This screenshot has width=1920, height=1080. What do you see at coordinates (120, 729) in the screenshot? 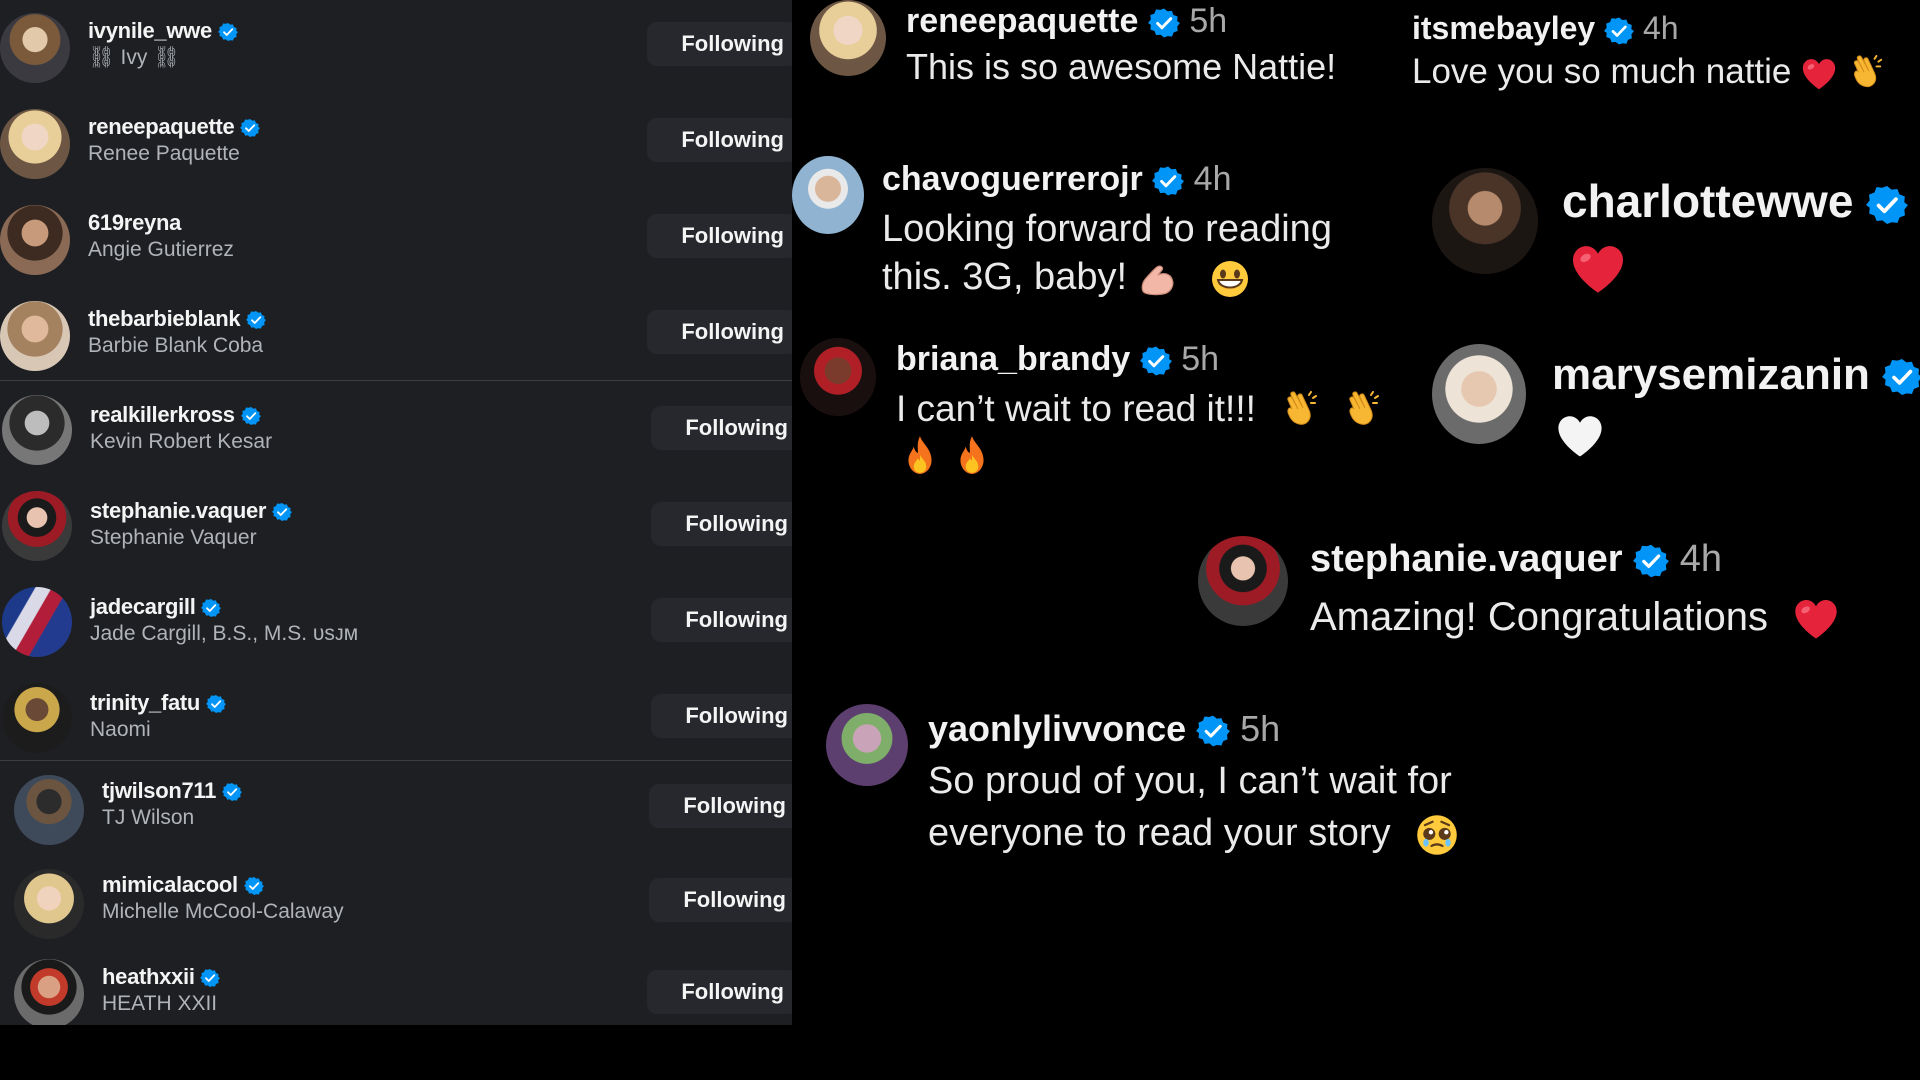
I see `full-name: Naomi` at bounding box center [120, 729].